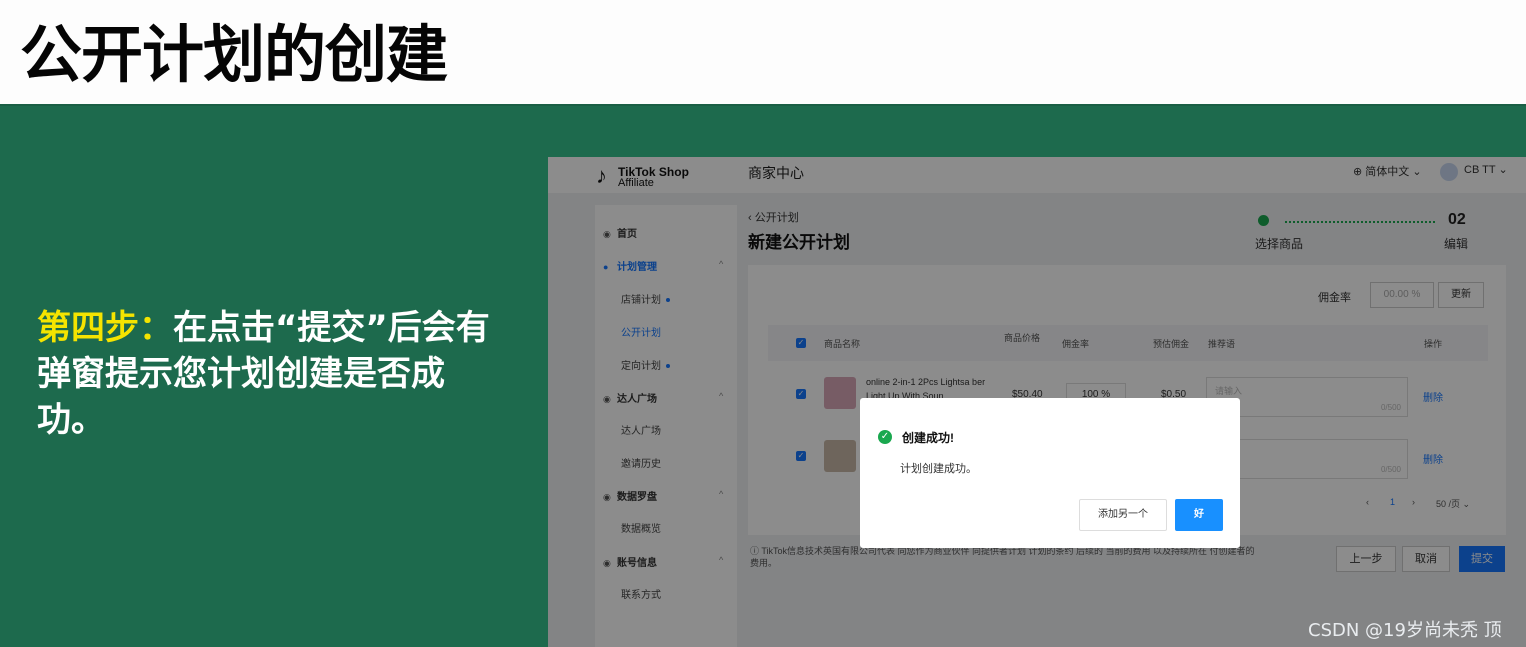 The height and width of the screenshot is (647, 1526). Describe the element at coordinates (928, 438) in the screenshot. I see `modal-title: 创建成功!` at that location.